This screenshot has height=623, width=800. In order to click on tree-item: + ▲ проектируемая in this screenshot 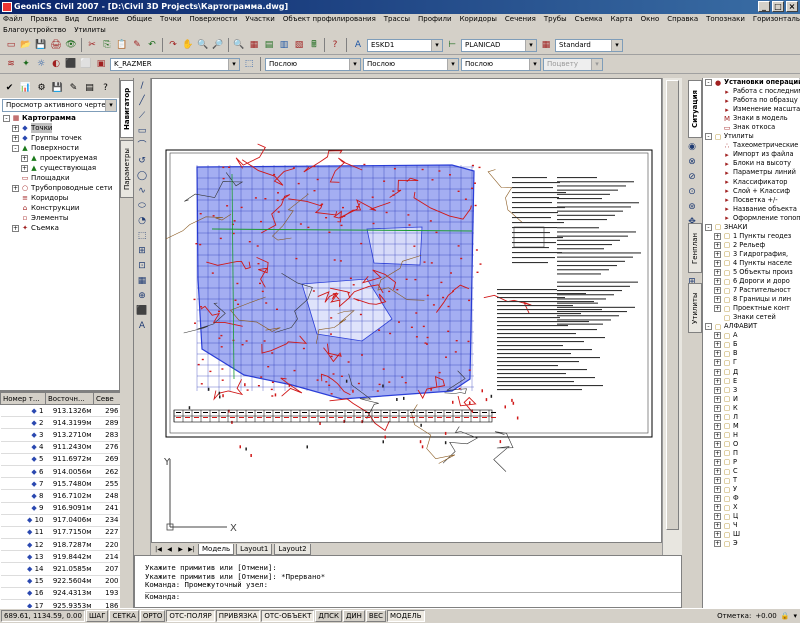, I will do `click(61, 158)`.